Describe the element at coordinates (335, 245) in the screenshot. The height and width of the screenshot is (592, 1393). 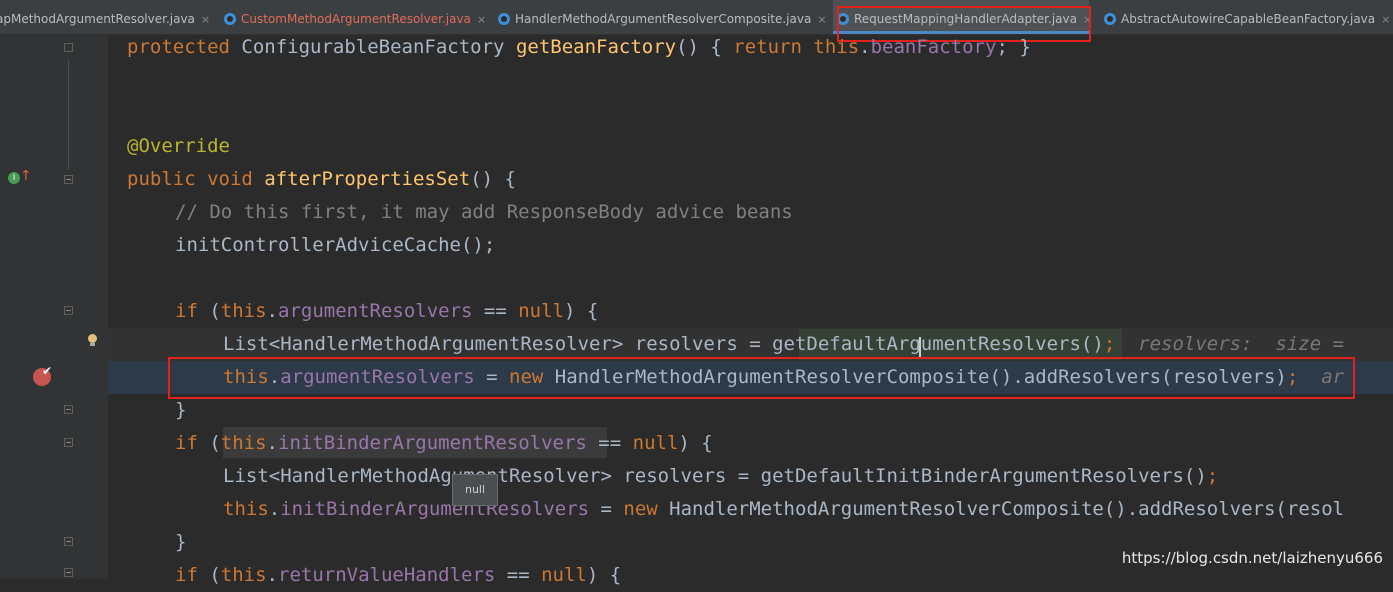
I see `code-line: initControllerAdviceCache();` at that location.